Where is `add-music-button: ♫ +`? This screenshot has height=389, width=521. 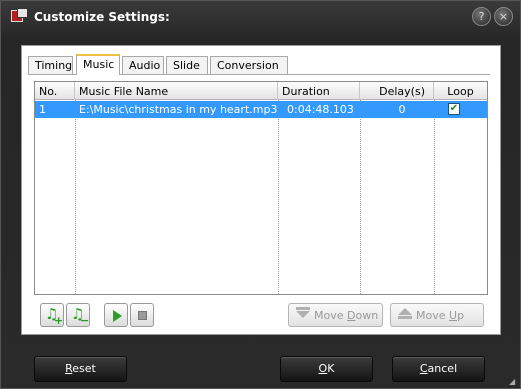 add-music-button: ♫ + is located at coordinates (52, 315).